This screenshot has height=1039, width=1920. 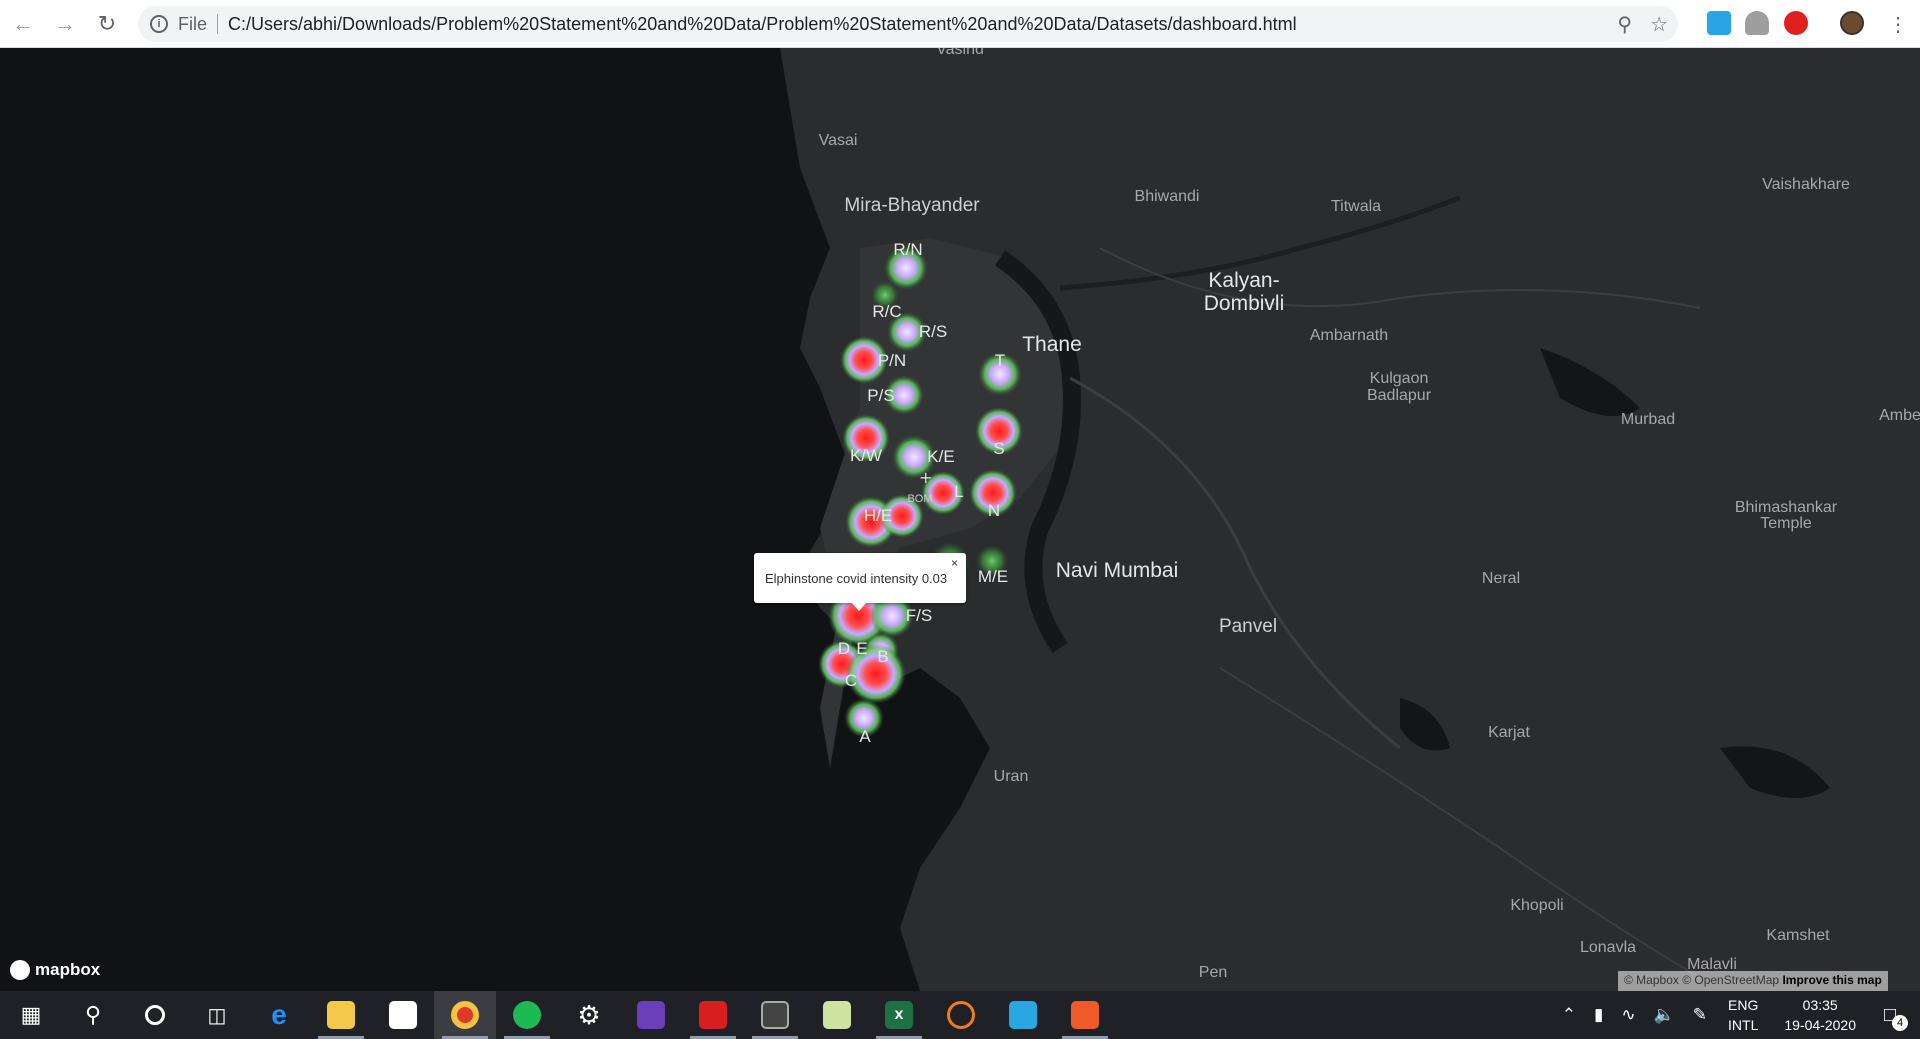 I want to click on place-label-bhiwandi: Bhiwandi, so click(x=1167, y=196).